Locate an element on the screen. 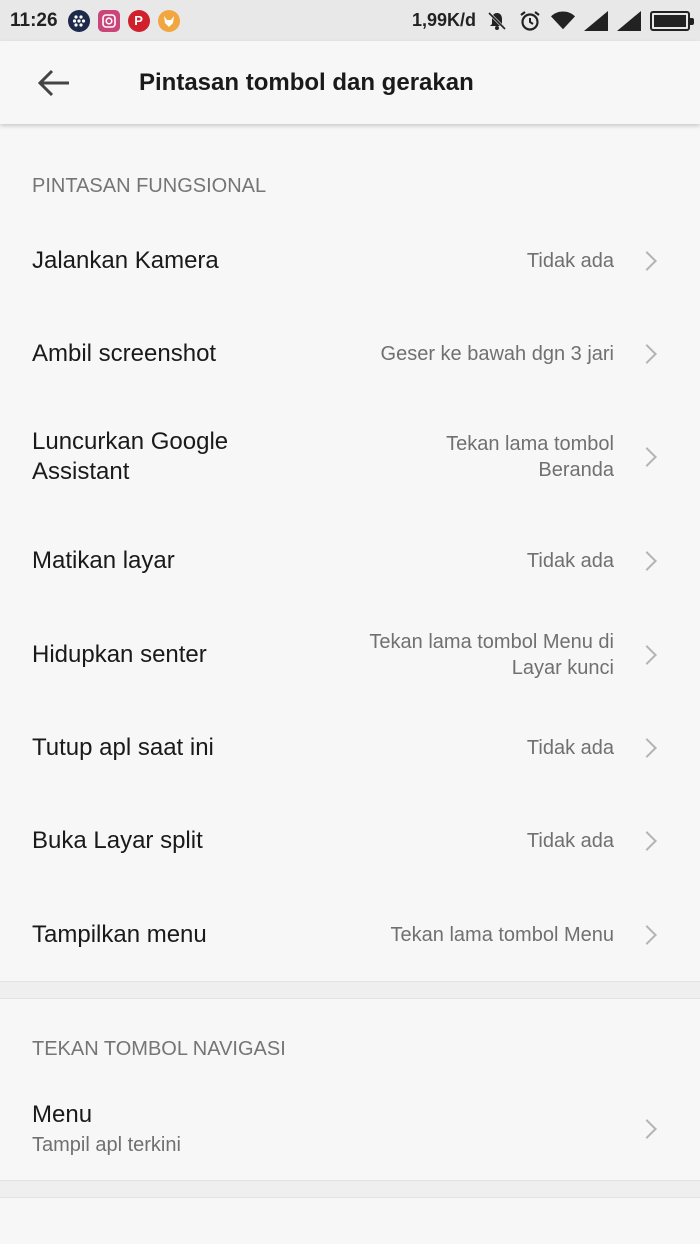 This screenshot has width=700, height=1244. setting-label: Tutup apl saat ini is located at coordinates (123, 747).